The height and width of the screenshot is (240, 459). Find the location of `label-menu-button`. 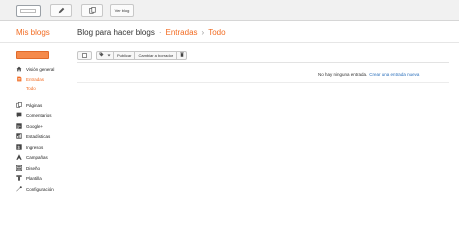

label-menu-button is located at coordinates (105, 55).